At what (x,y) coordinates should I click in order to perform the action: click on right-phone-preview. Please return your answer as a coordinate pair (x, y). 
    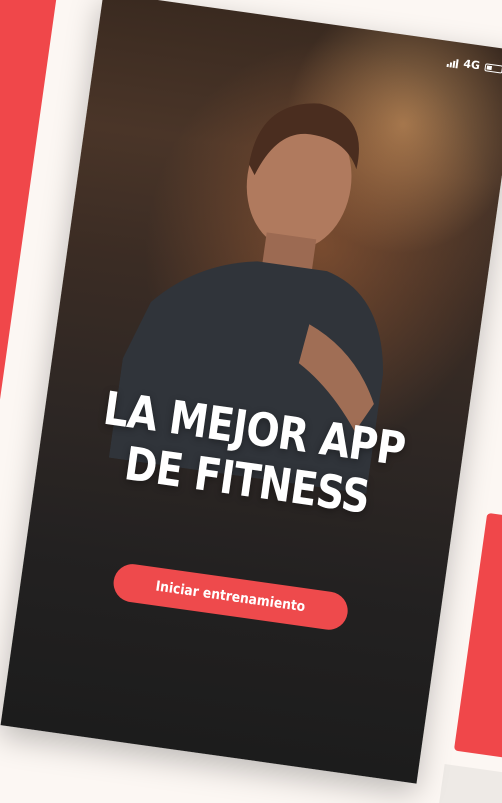
    Looking at the image, I should click on (477, 640).